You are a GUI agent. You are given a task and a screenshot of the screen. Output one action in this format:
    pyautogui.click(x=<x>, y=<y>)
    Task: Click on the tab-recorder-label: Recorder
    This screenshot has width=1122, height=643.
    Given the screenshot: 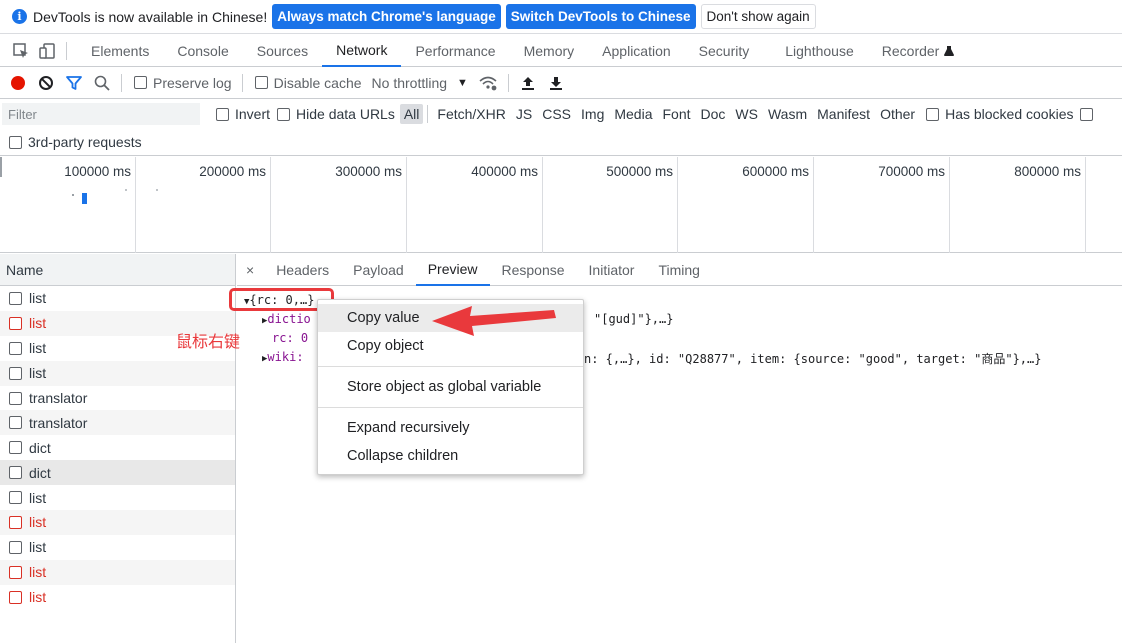 What is the action you would take?
    pyautogui.click(x=910, y=50)
    